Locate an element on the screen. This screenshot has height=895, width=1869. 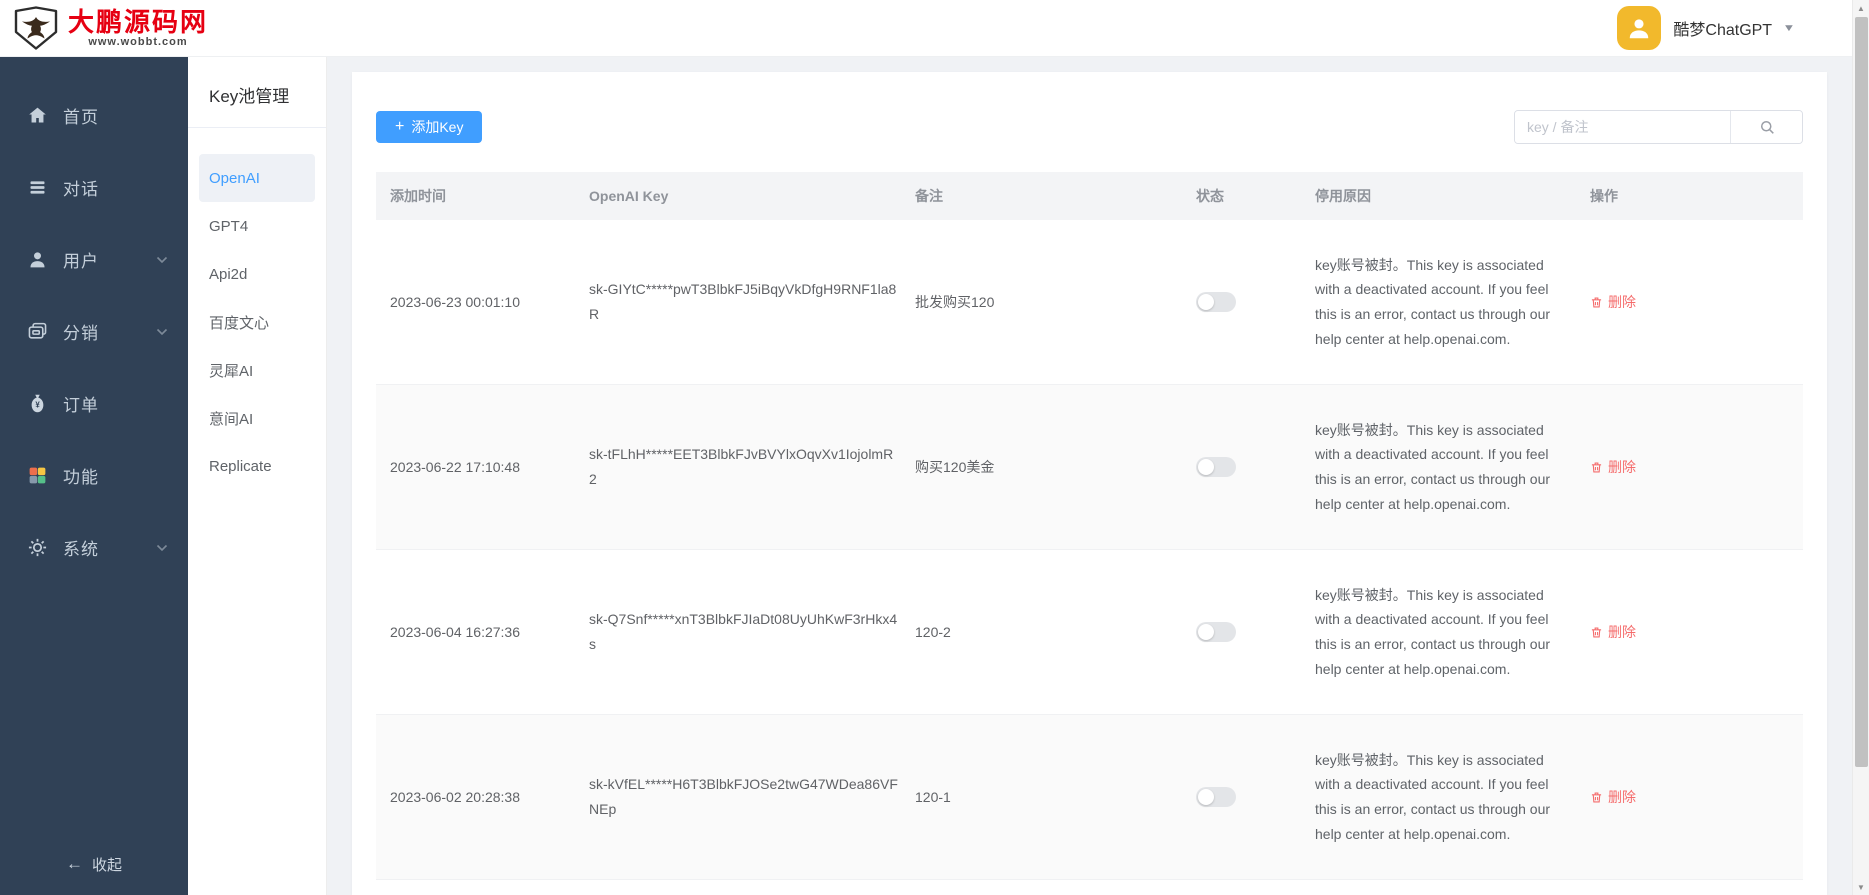
add-key-button: + 添加Key is located at coordinates (429, 127).